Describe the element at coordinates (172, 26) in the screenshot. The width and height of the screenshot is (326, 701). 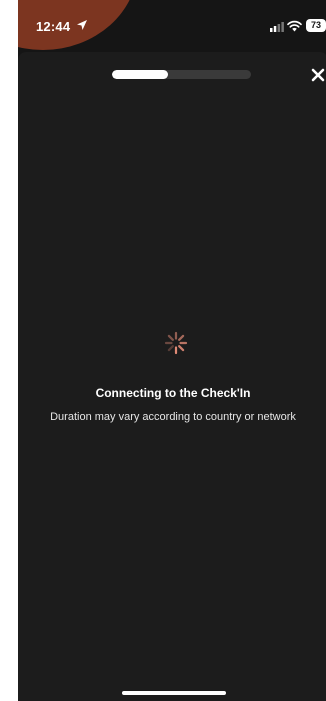
I see `status-bar: 12:44 73` at that location.